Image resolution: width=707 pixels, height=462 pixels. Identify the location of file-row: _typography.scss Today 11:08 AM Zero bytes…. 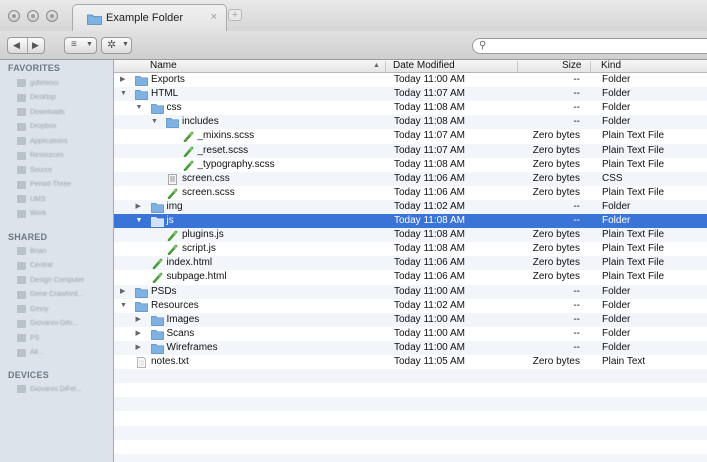
(410, 165).